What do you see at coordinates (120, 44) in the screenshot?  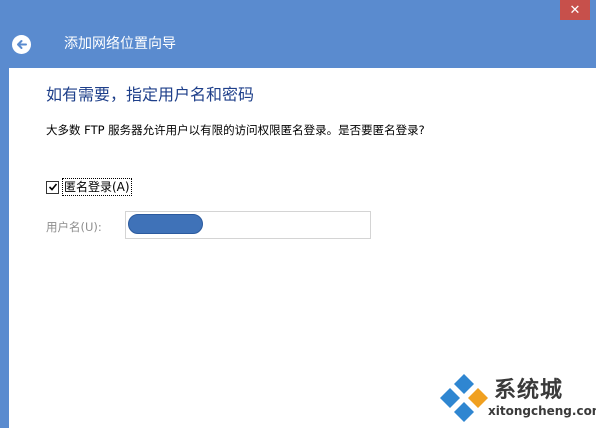 I see `window-title: 添加网络位置向导` at bounding box center [120, 44].